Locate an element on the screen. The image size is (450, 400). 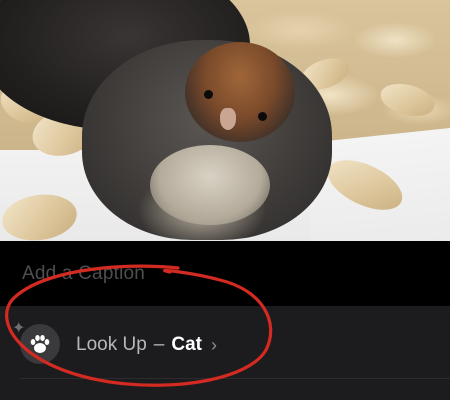
paw-icon is located at coordinates (40, 344).